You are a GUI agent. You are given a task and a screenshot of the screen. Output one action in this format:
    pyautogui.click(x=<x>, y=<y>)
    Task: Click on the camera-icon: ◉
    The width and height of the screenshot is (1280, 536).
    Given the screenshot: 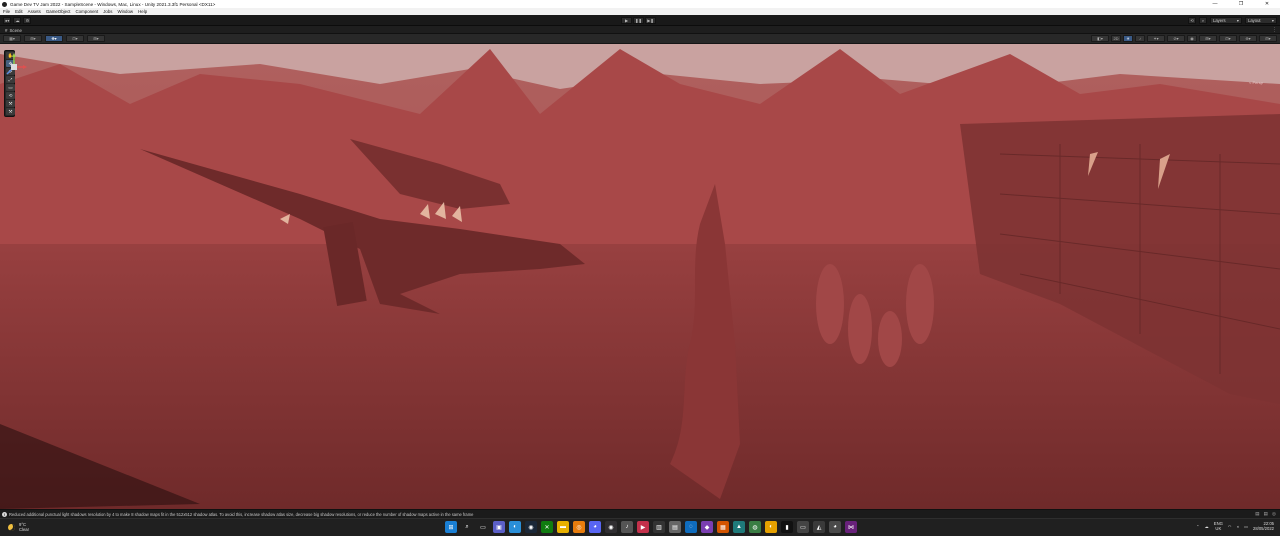 What is the action you would take?
    pyautogui.click(x=1192, y=38)
    